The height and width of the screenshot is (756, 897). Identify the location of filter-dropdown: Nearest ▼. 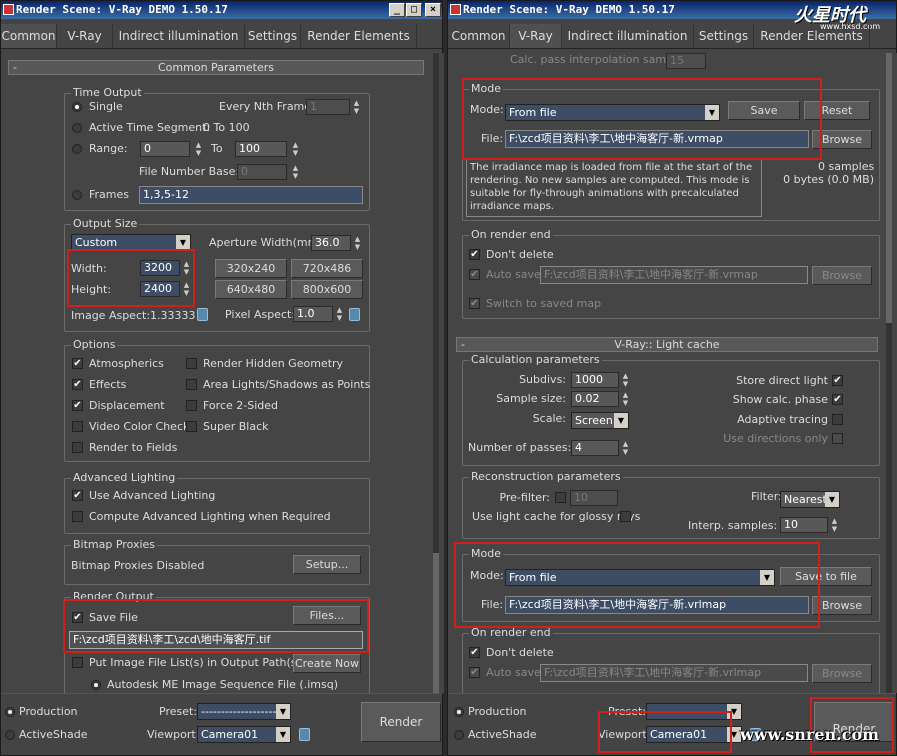
(810, 499).